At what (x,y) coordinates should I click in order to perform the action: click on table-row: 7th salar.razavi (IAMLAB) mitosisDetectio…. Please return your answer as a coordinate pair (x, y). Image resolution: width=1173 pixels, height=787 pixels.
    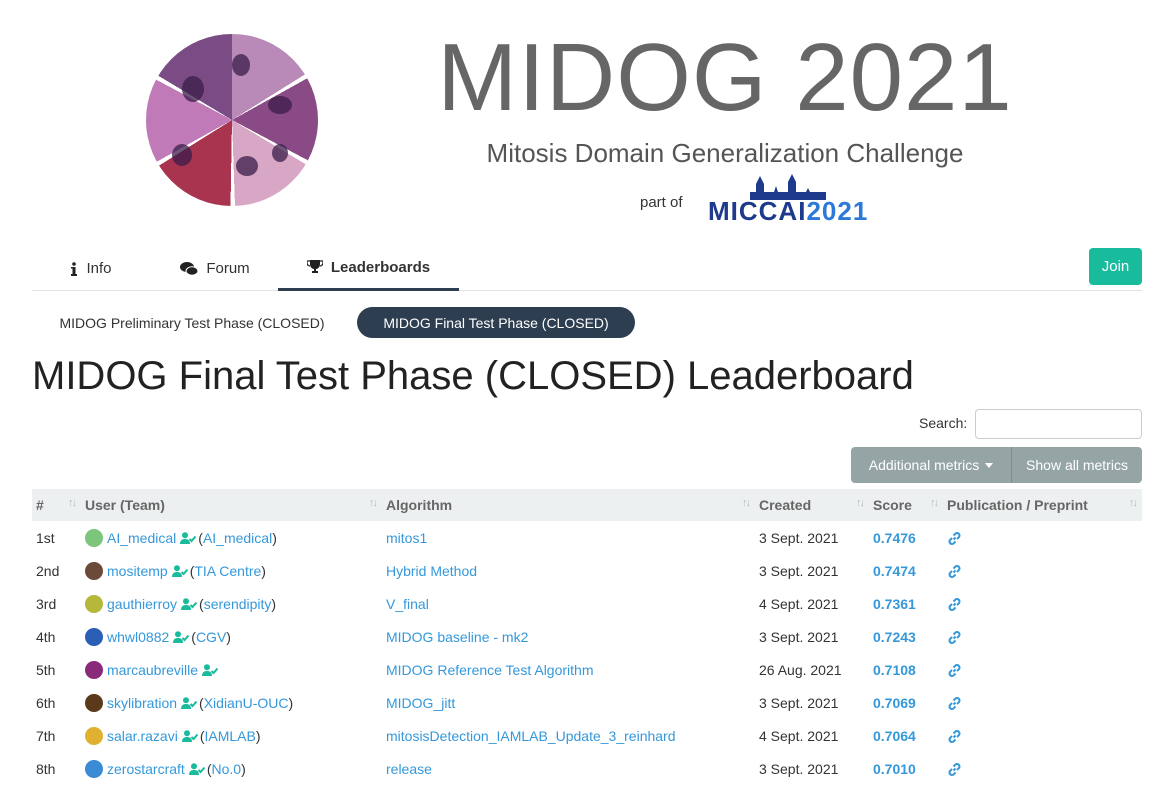
    Looking at the image, I should click on (587, 735).